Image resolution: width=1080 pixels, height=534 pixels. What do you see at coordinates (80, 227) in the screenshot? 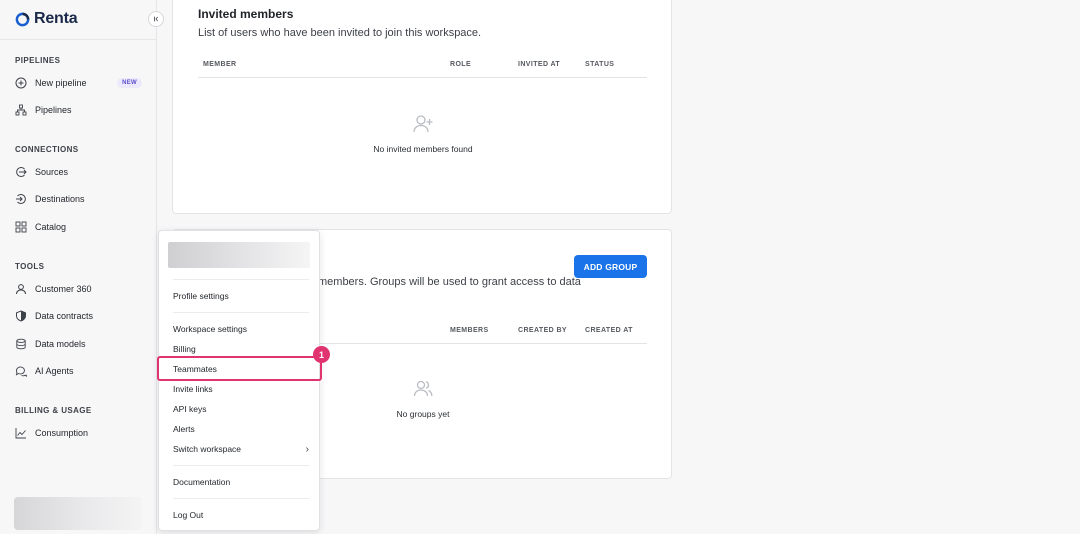
I see `sidebar-item-catalog: Catalog` at bounding box center [80, 227].